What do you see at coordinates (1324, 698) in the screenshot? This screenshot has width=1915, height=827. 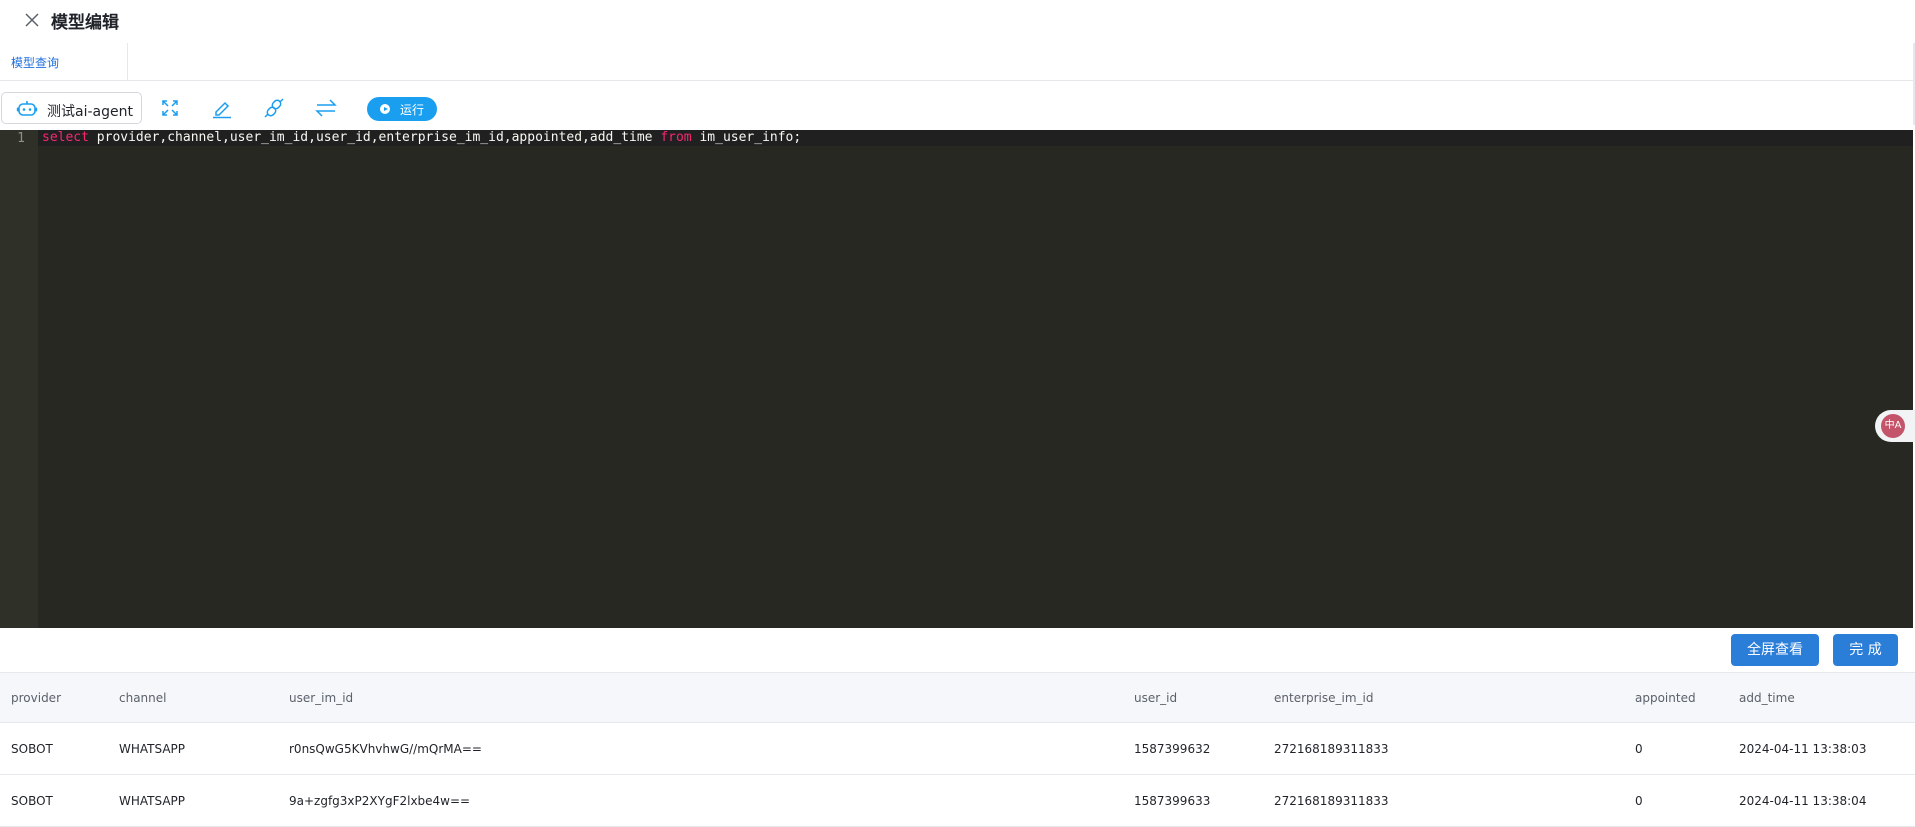 I see `column-header-enterprise-im-id: enterprise_im_id` at bounding box center [1324, 698].